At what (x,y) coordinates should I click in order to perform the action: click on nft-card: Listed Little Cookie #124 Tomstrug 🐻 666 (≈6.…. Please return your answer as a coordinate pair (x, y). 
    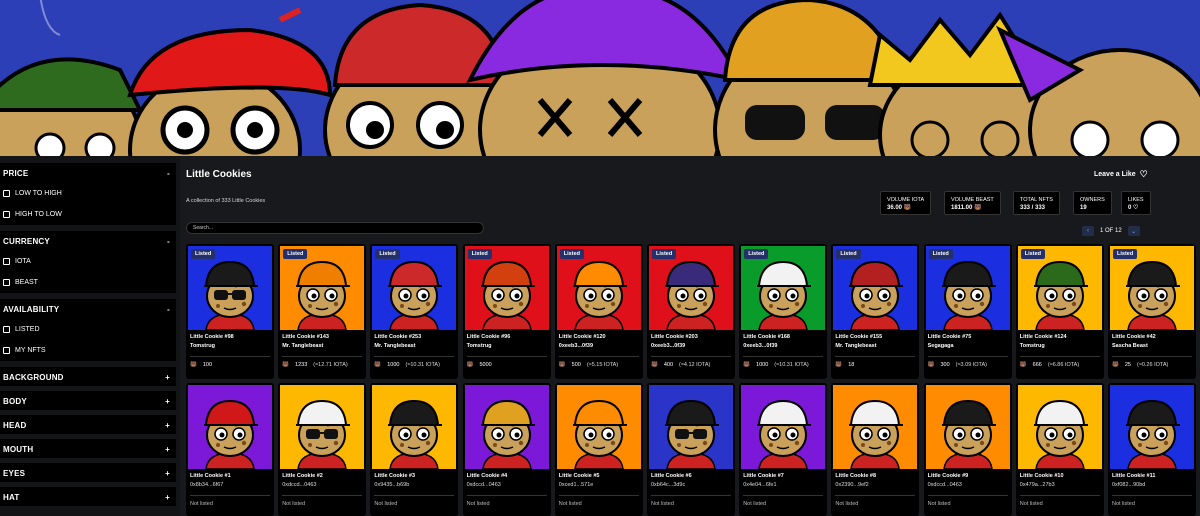
    Looking at the image, I should click on (1059, 311).